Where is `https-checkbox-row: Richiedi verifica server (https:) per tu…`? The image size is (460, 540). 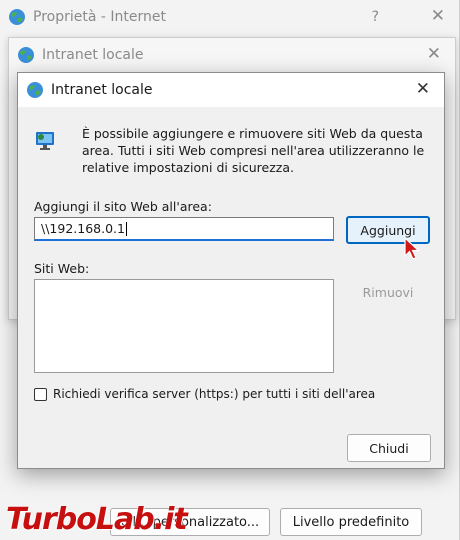
https-checkbox-row: Richiedi verifica server (https:) per tu… is located at coordinates (204, 394).